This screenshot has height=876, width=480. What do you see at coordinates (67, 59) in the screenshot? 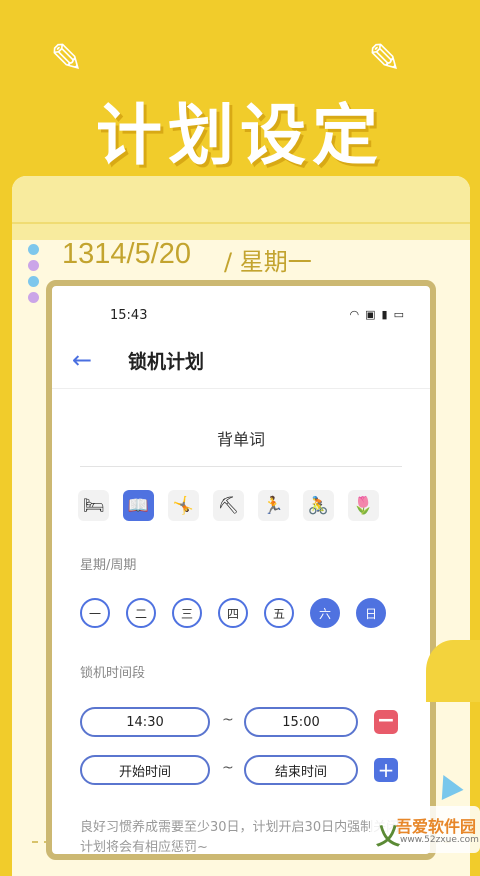
I see `splash-decoration-left: ✎` at bounding box center [67, 59].